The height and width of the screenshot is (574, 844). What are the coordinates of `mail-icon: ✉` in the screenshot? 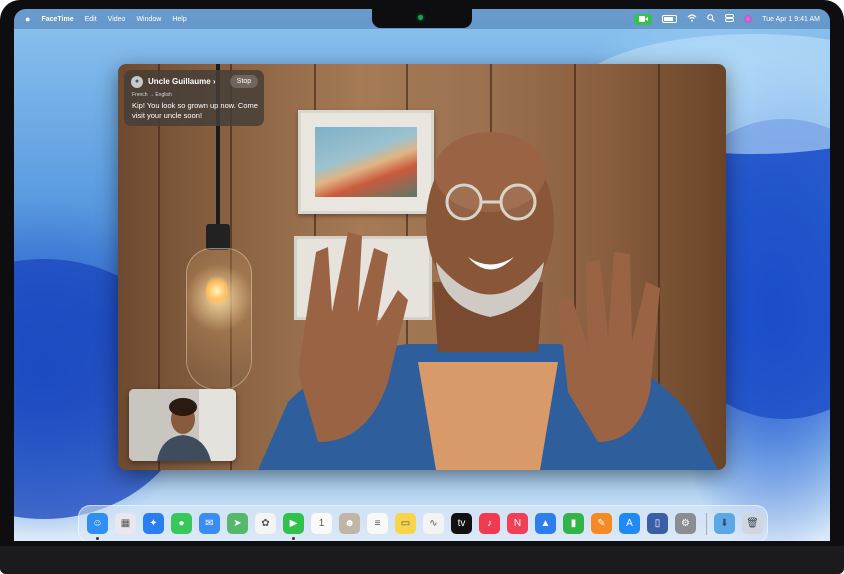 It's located at (209, 523).